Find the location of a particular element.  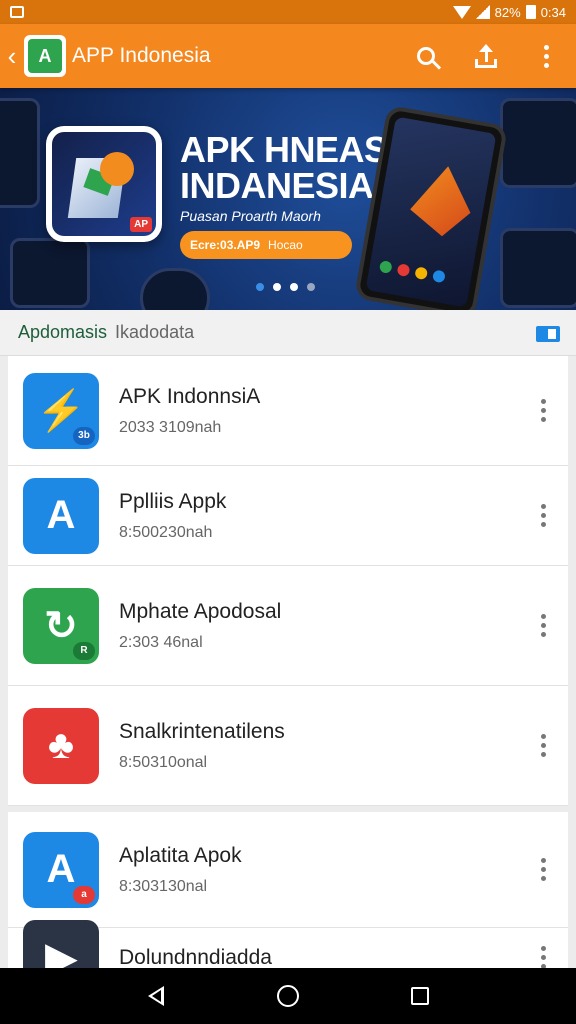

section-header: Apdomasis Ikadodata is located at coordinates (288, 333).